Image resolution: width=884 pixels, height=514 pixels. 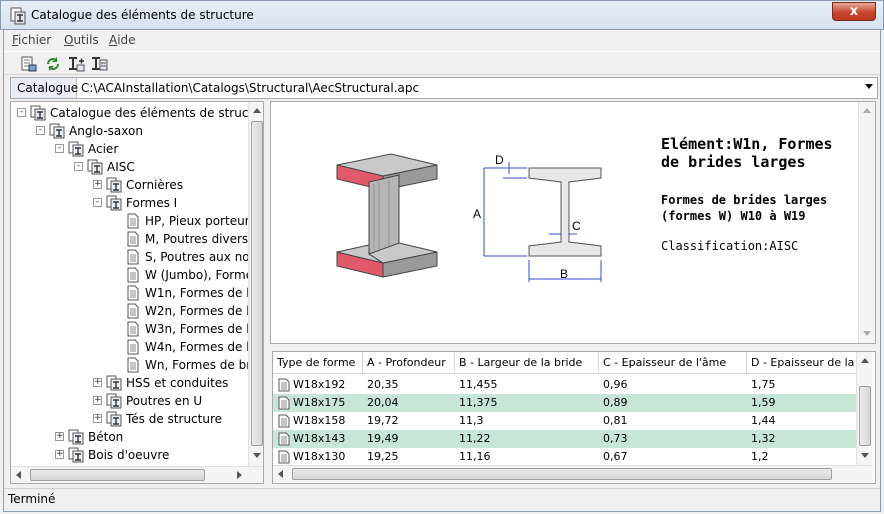 I want to click on tree-vertical-scrollbar, so click(x=255, y=284).